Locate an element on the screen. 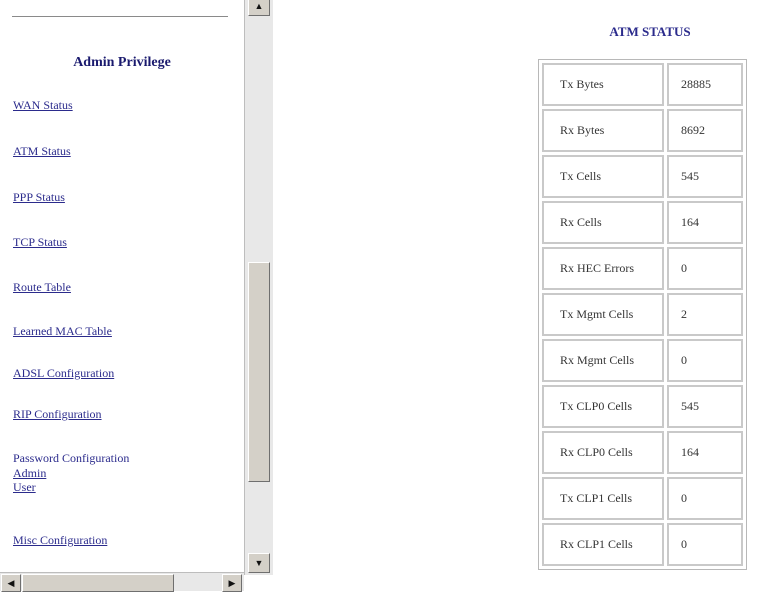 This screenshot has height=592, width=759. row-value: 8692 is located at coordinates (705, 130).